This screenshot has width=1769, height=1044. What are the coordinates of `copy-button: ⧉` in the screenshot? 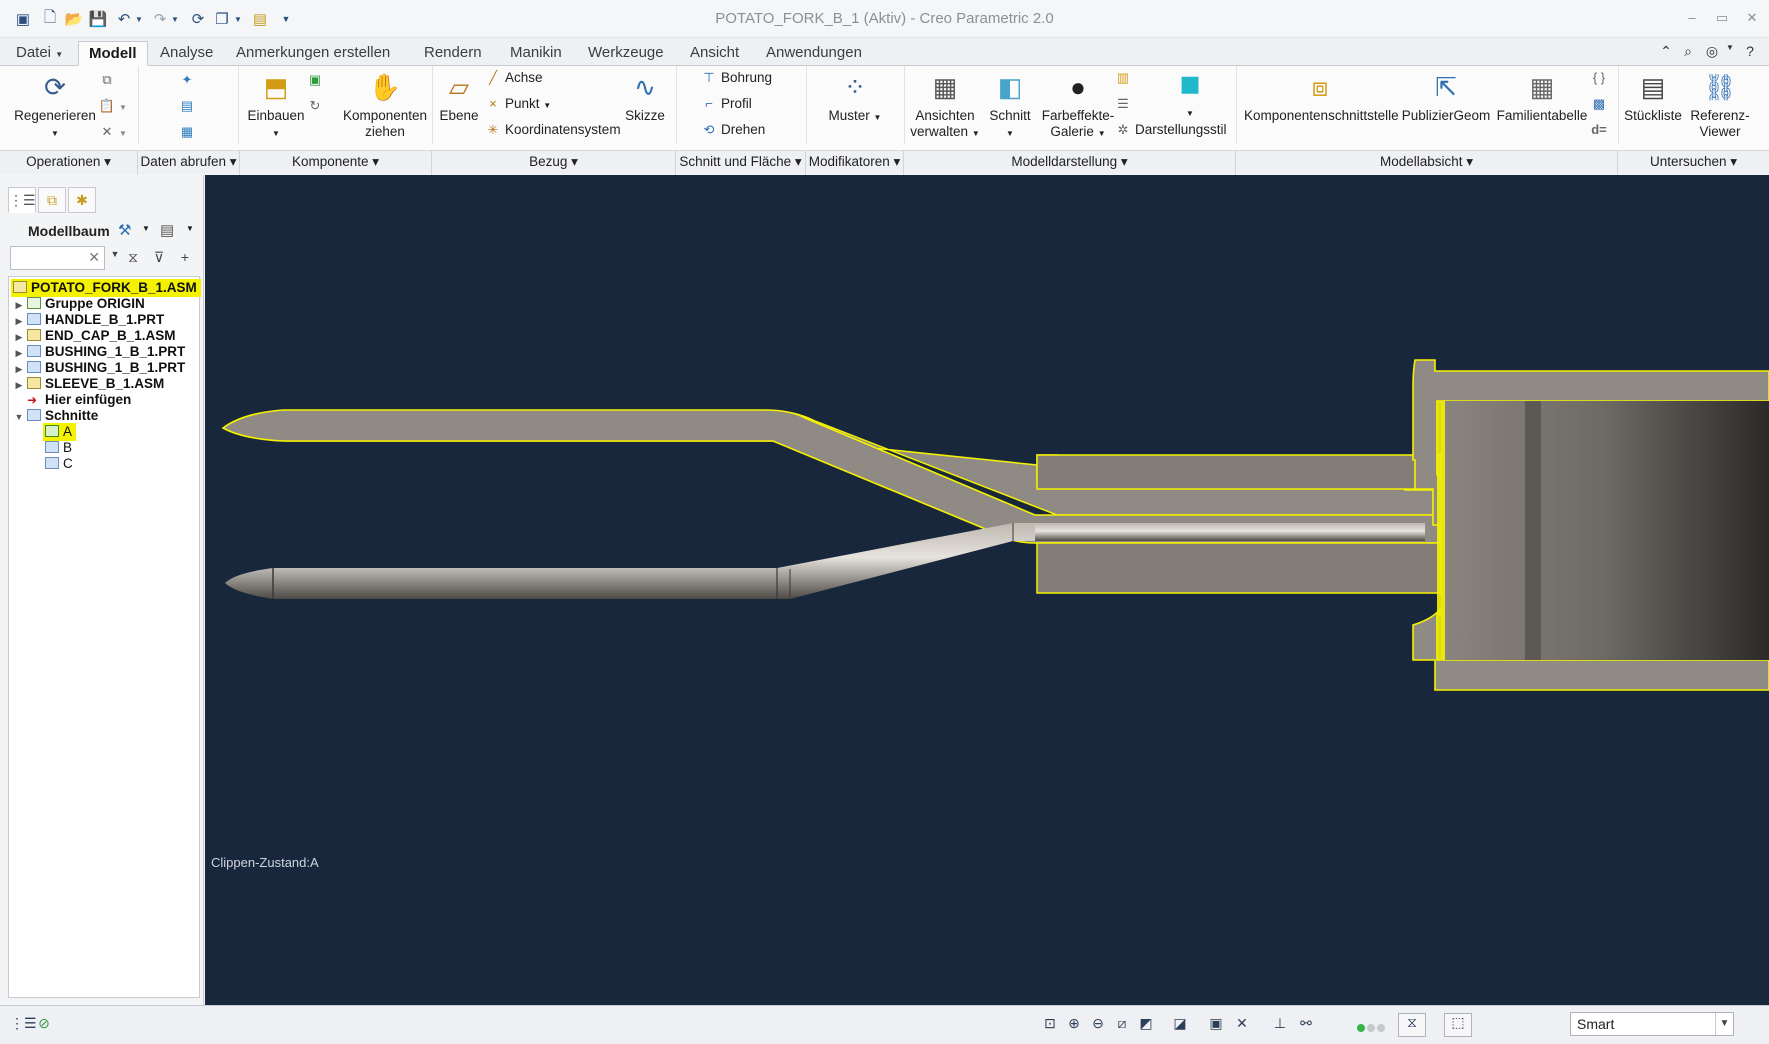 It's located at (108, 80).